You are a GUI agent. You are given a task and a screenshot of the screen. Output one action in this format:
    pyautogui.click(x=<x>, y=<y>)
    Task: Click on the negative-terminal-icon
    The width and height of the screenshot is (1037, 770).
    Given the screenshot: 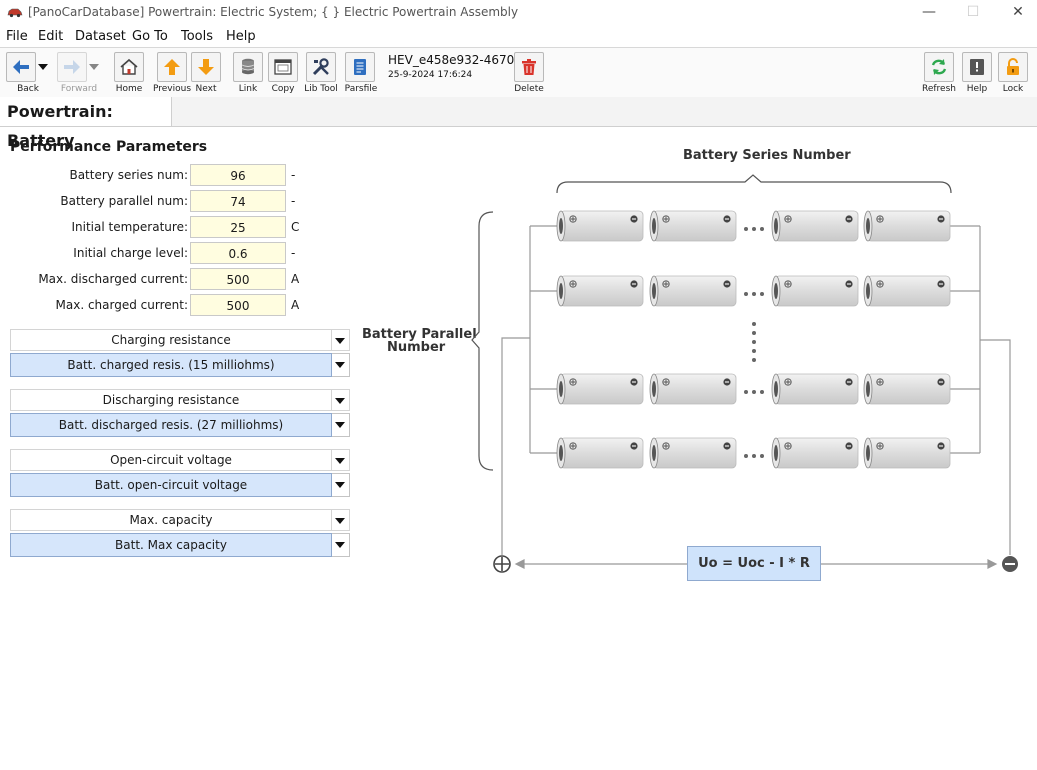 What is the action you would take?
    pyautogui.click(x=1010, y=564)
    